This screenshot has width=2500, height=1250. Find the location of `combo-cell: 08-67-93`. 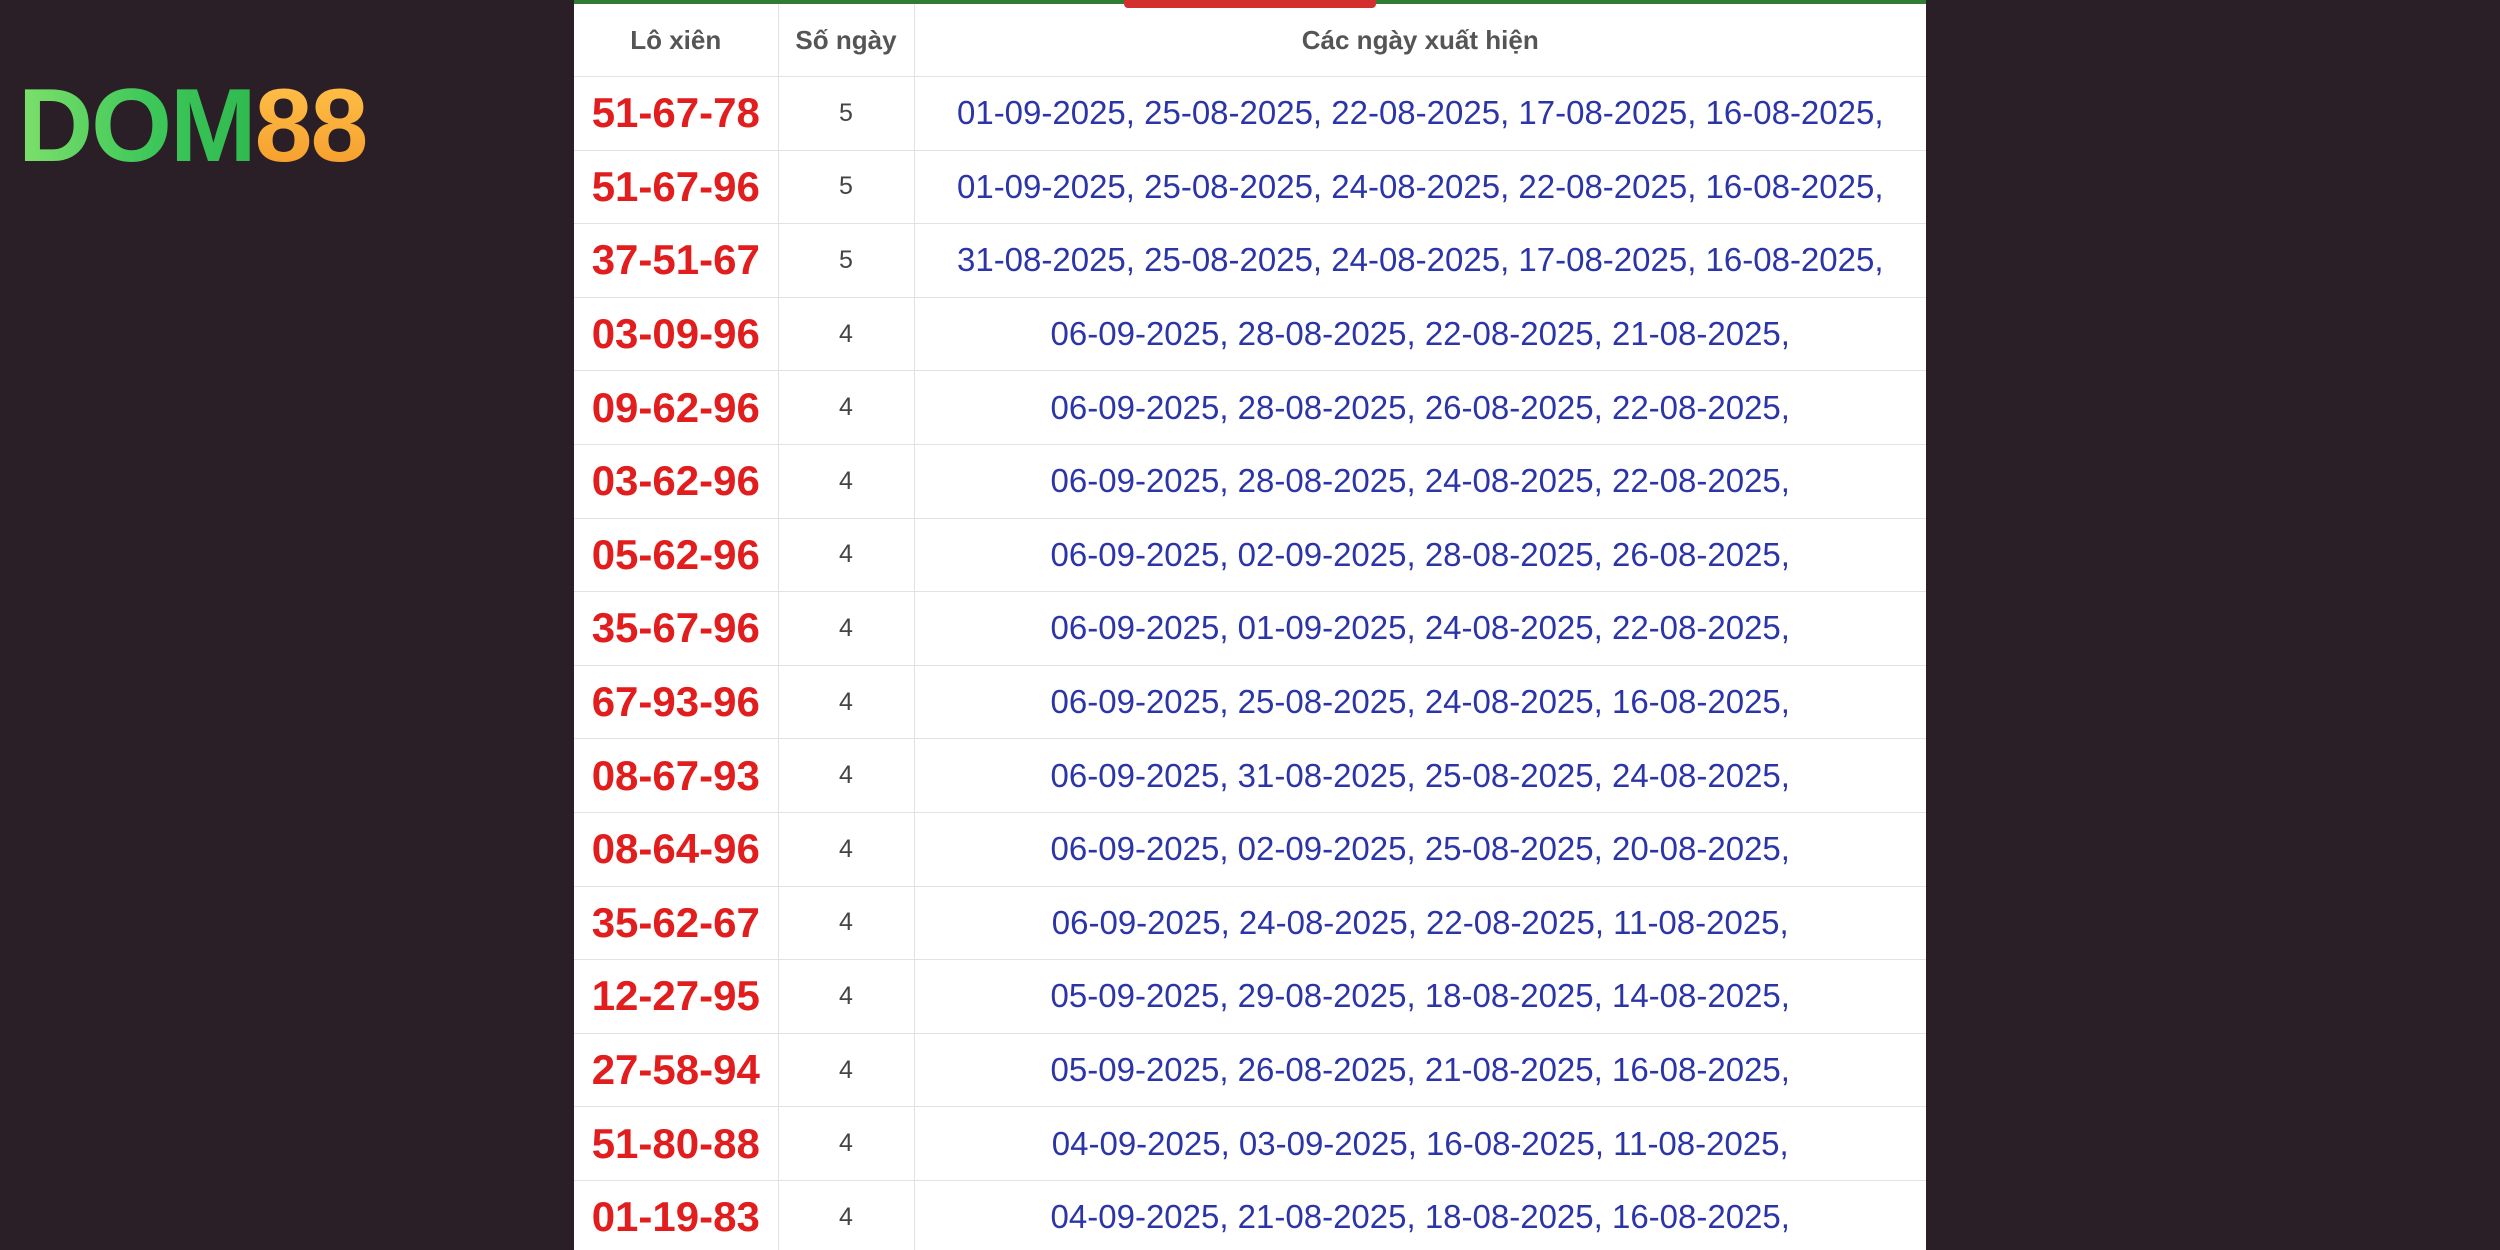

combo-cell: 08-67-93 is located at coordinates (676, 775).